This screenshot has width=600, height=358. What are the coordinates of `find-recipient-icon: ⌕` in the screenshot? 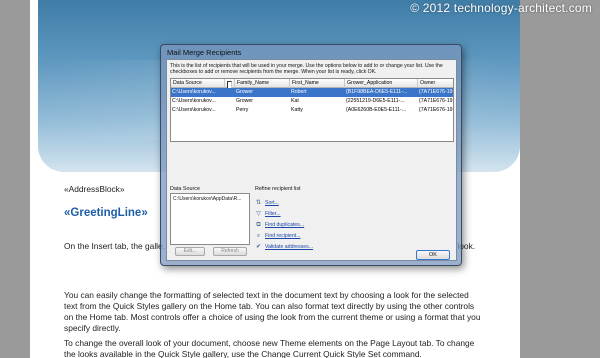 It's located at (258, 236).